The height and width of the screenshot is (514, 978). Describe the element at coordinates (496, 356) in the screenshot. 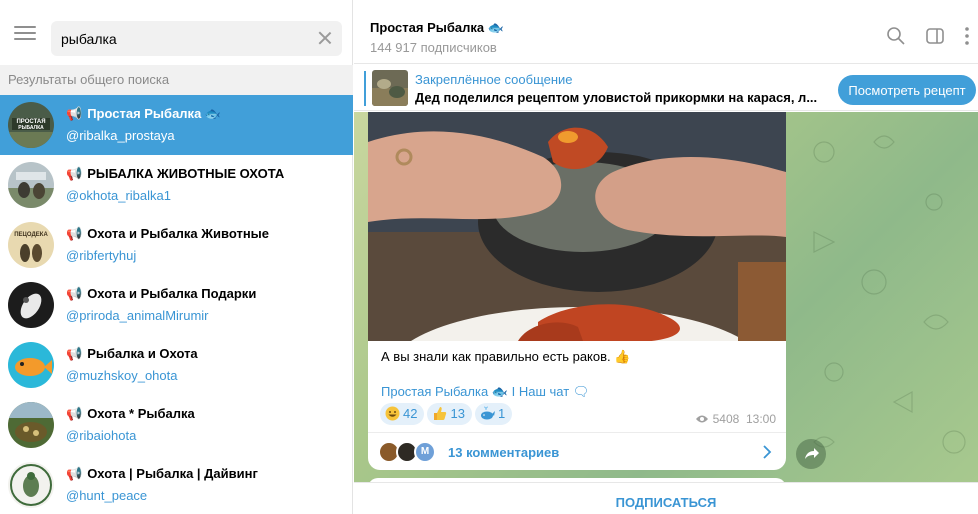

I see `post-caption: А вы знали как правильно есть раков.` at that location.